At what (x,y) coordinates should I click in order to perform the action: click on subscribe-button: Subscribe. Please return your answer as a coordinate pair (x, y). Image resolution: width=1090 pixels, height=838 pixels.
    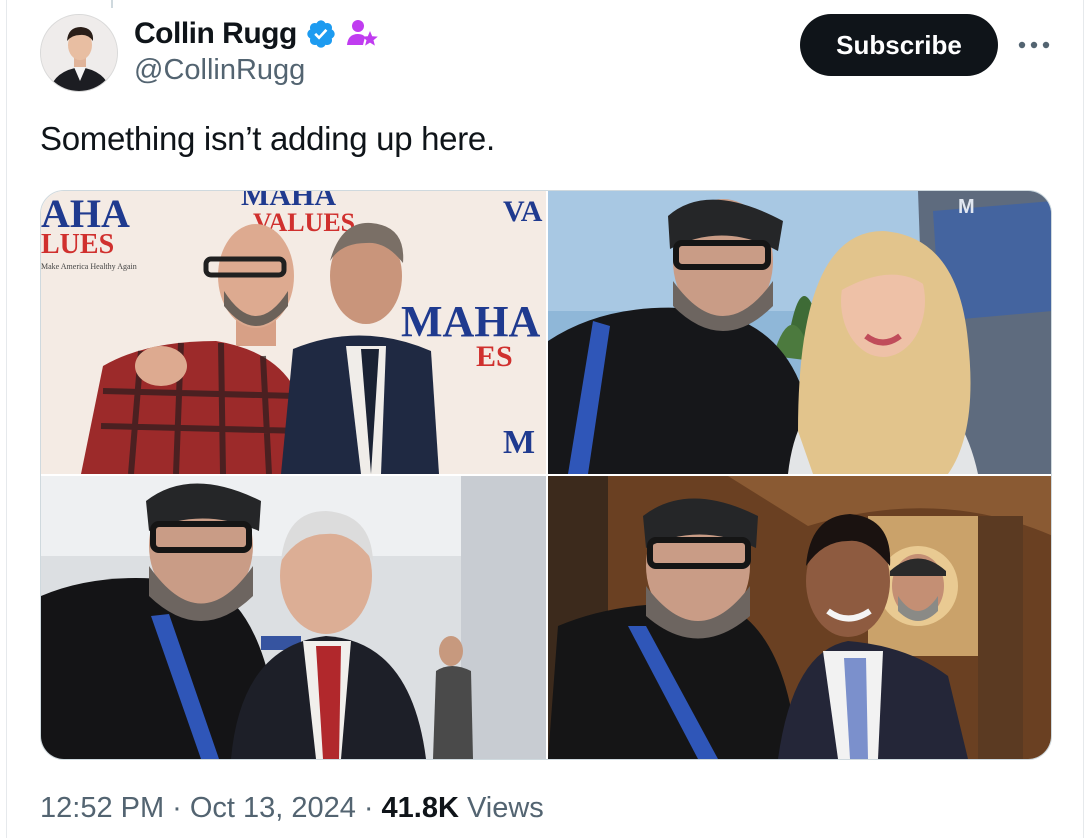
    Looking at the image, I should click on (899, 45).